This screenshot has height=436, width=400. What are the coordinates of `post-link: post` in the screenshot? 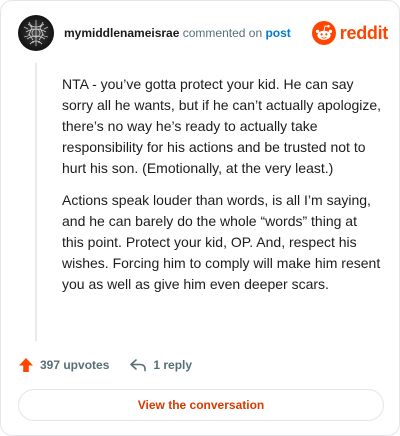 It's located at (277, 33).